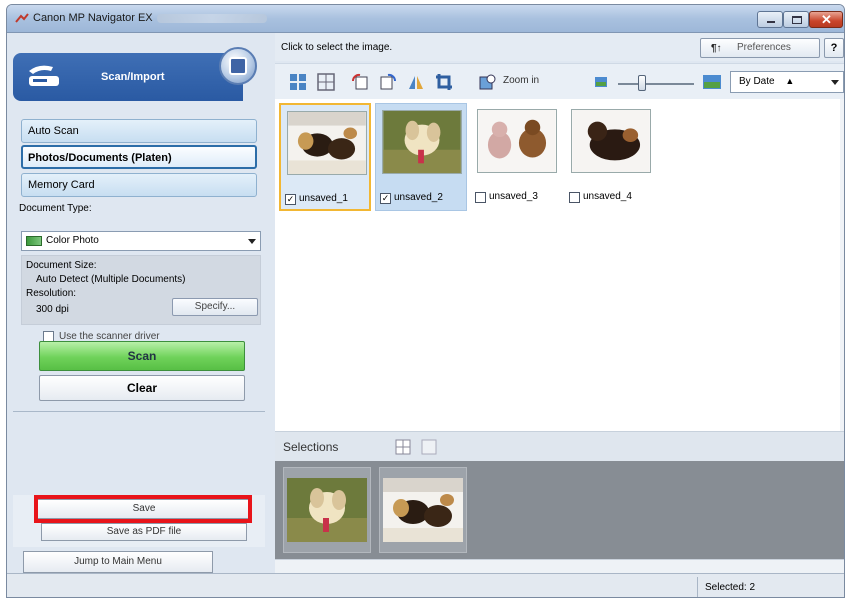  I want to click on sort-select: By Date ▲, so click(787, 82).